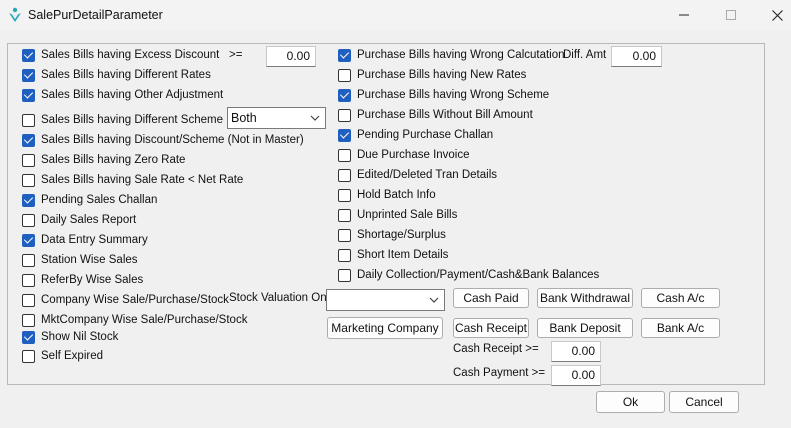 This screenshot has height=428, width=791. I want to click on excess-discount-input: 0.00, so click(291, 56).